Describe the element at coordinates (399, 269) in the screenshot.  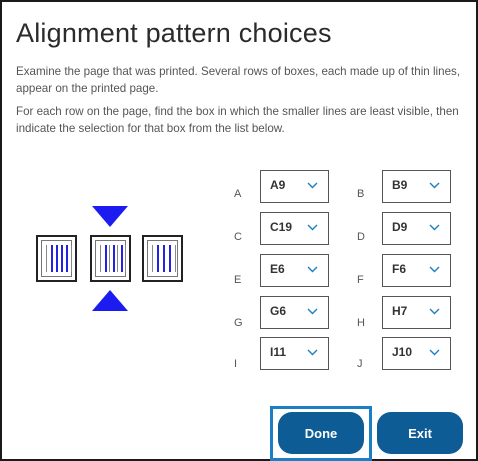
I see `select-row-f-value: F6` at that location.